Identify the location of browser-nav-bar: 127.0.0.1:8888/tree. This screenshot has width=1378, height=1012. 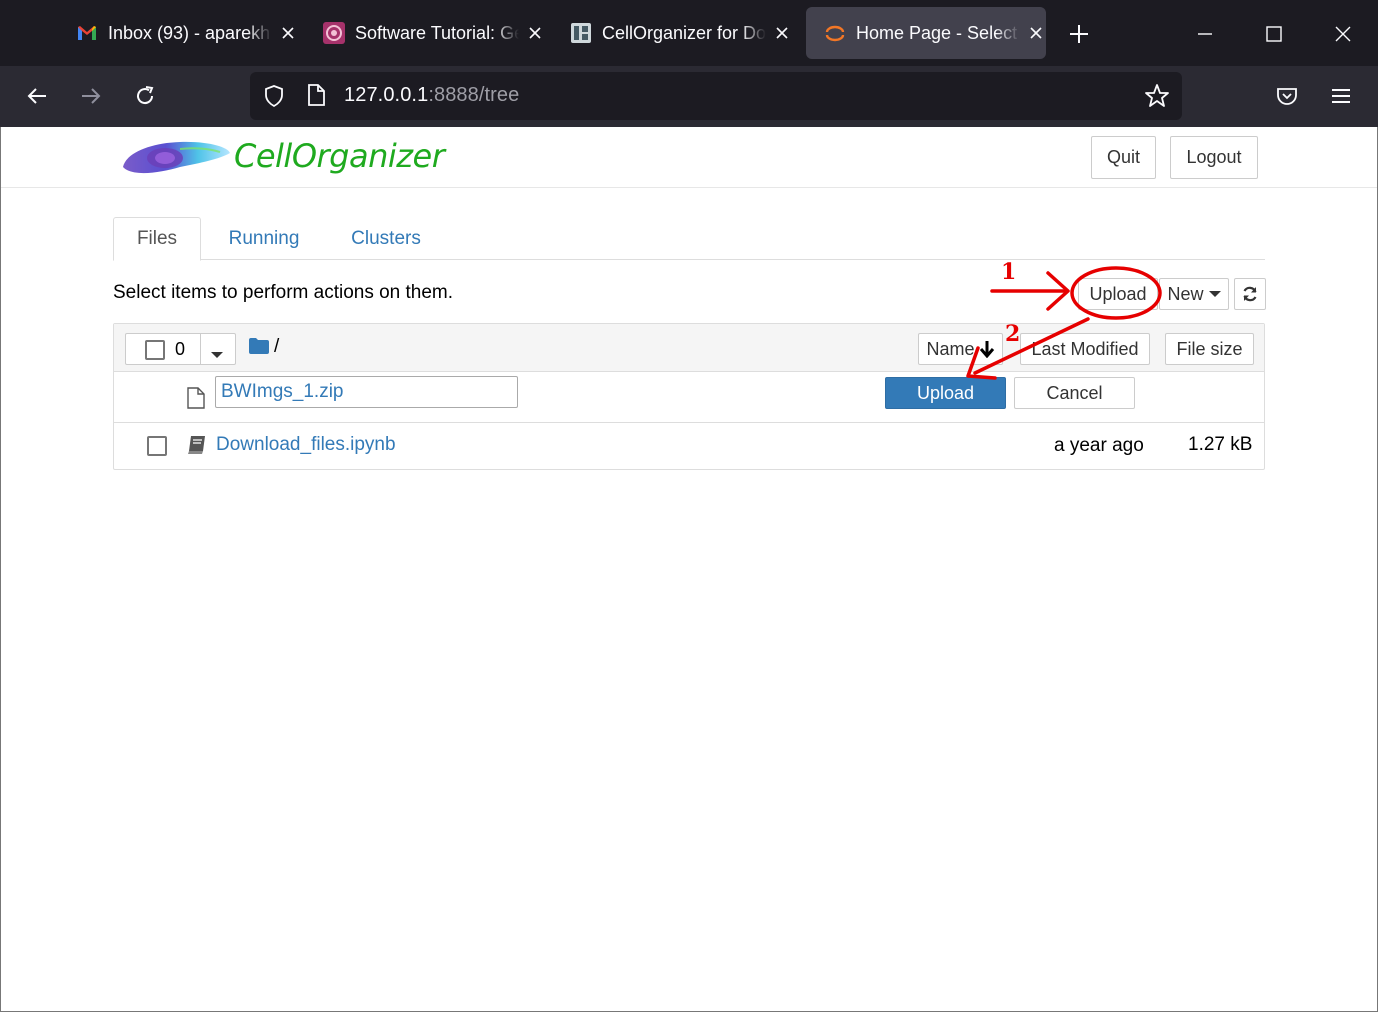
(689, 96).